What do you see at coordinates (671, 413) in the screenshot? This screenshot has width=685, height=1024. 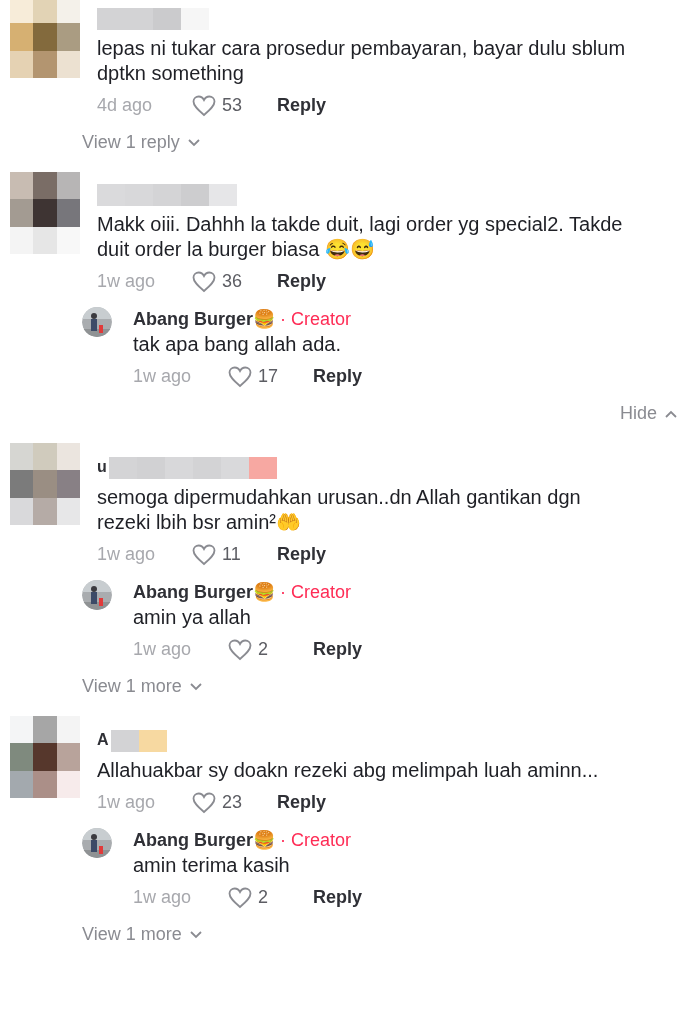 I see `chevron-up-icon` at bounding box center [671, 413].